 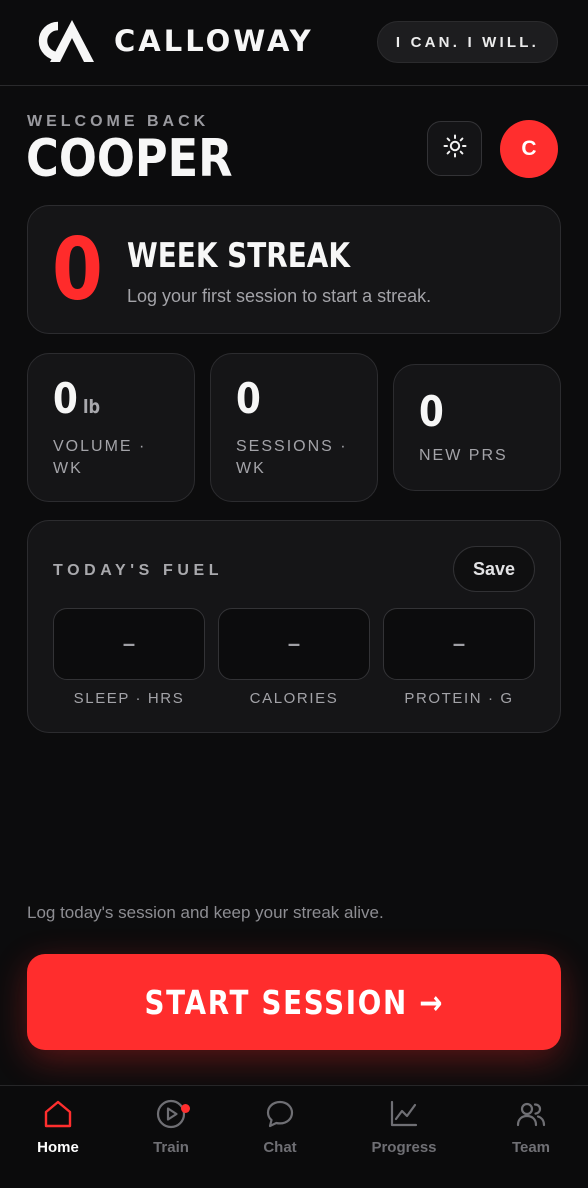 I want to click on theme-toggle-button, so click(x=454, y=148).